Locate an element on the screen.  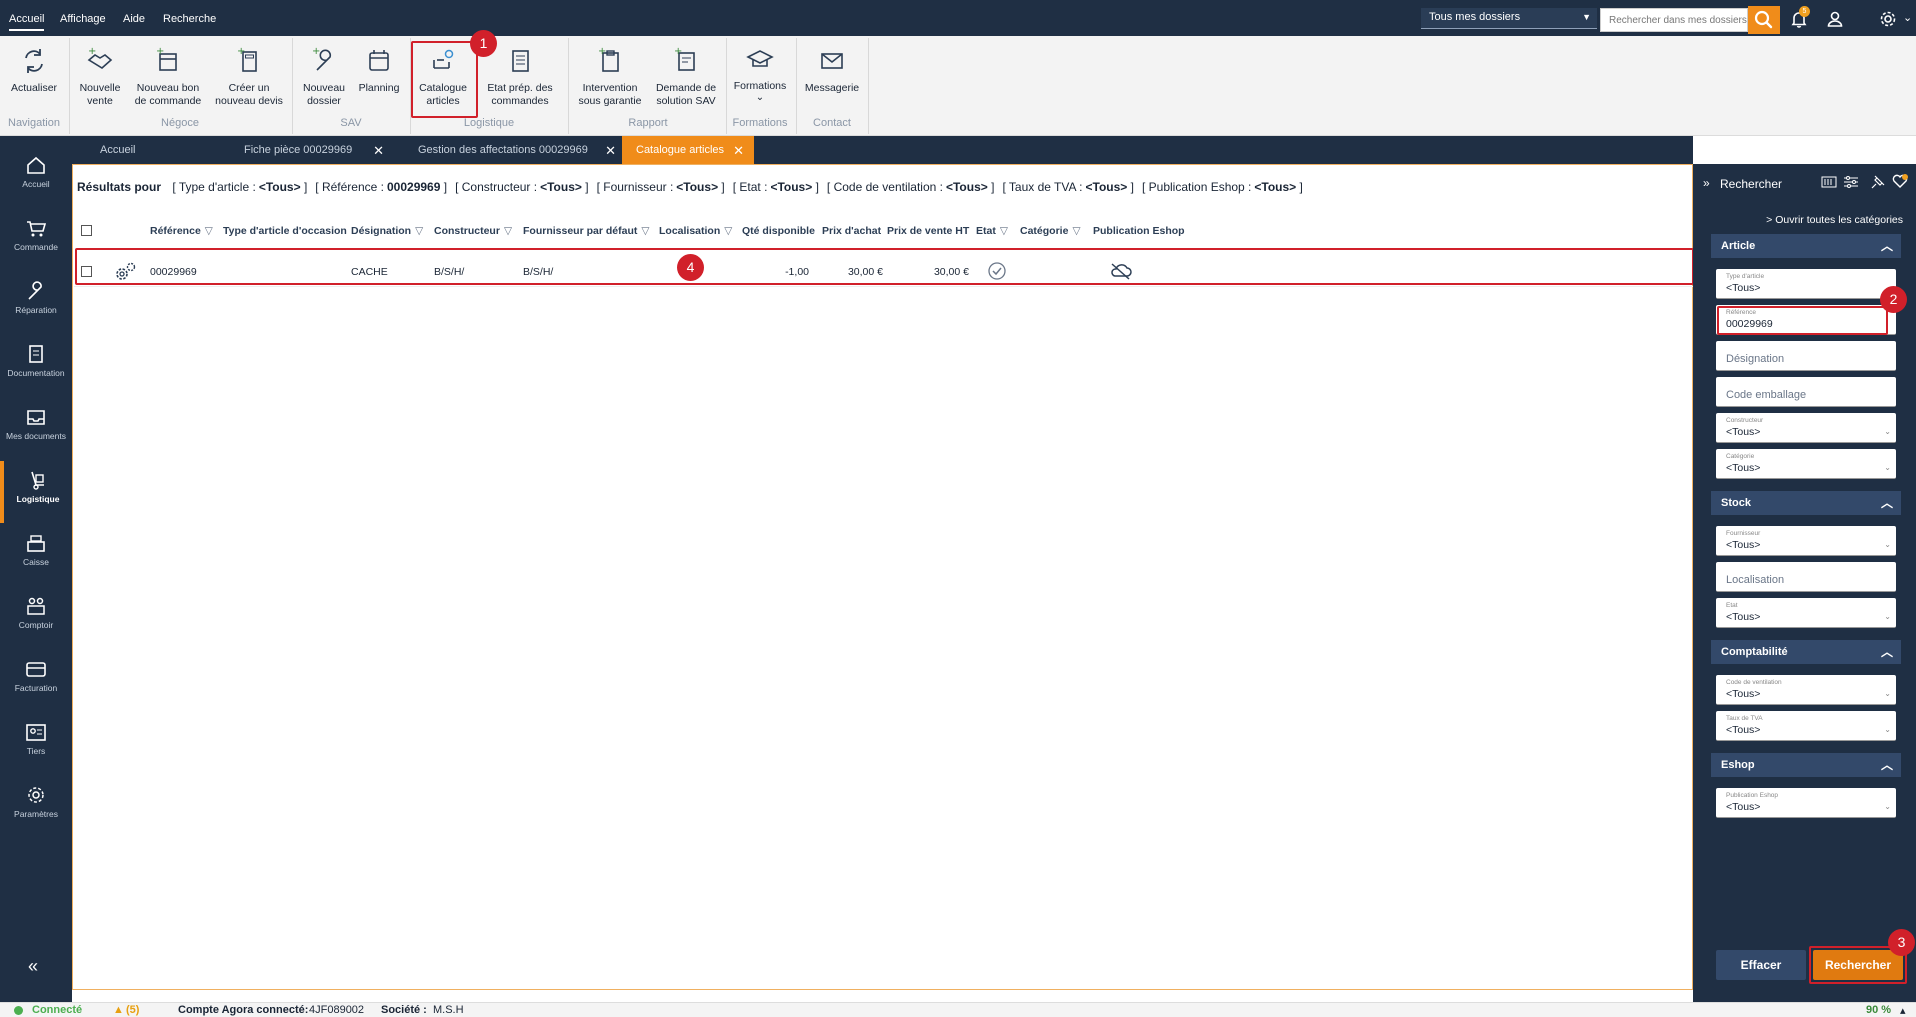
column-header-localisation: Localisation ▽ is located at coordinates (695, 231).